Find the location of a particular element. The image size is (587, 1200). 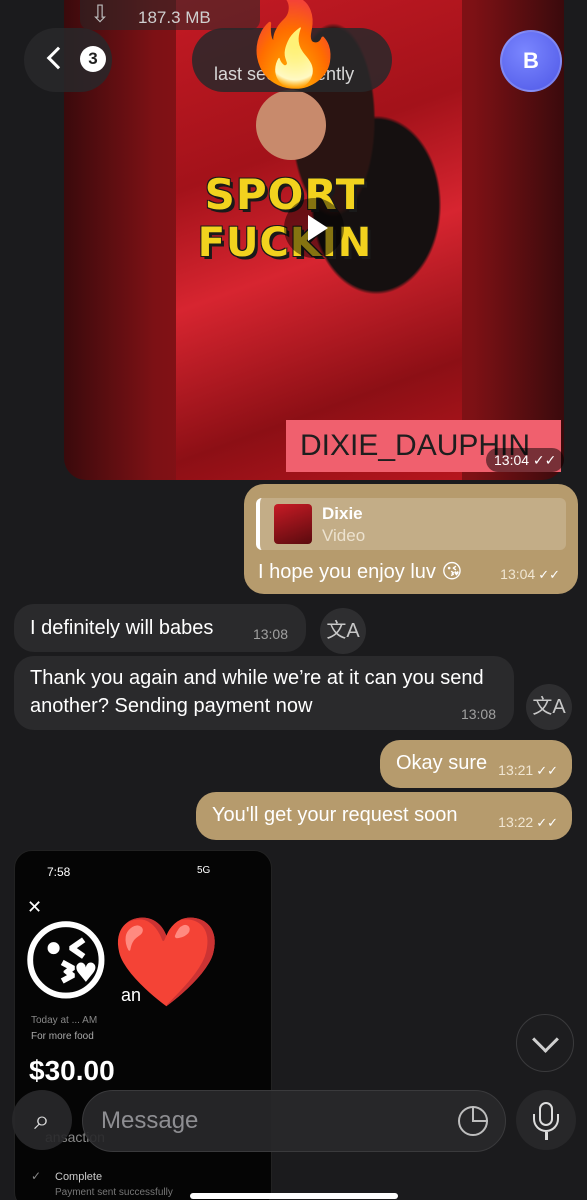

screenshot-status-detail: Payment sent successfully is located at coordinates (114, 1192).